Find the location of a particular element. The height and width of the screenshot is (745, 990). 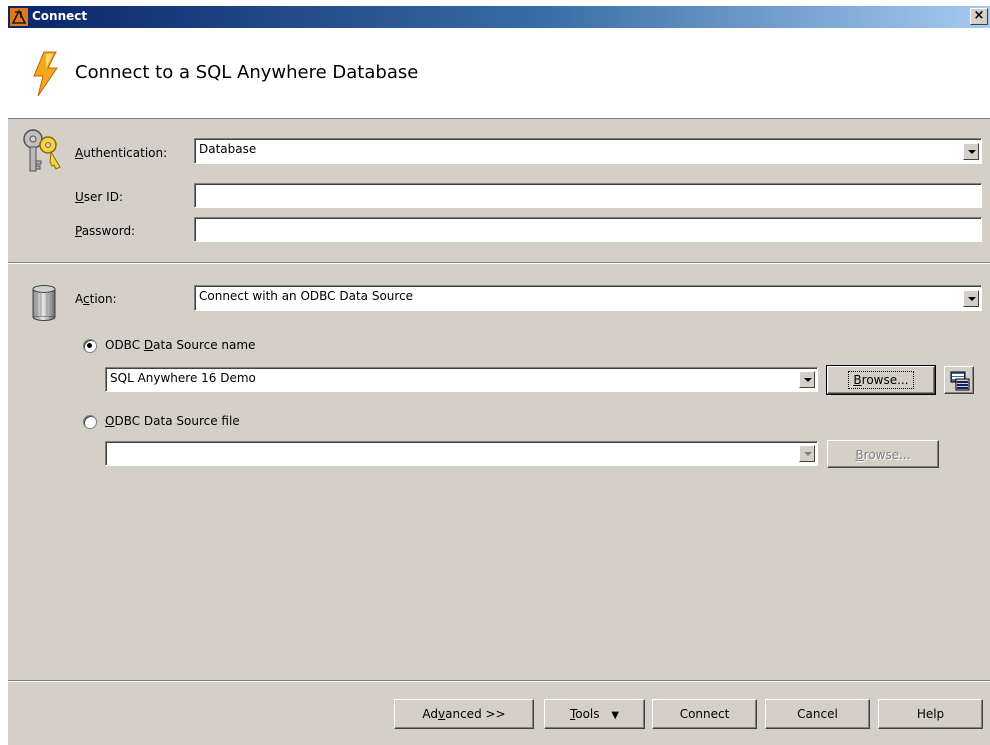

radio-selected-dot is located at coordinates (89, 345).